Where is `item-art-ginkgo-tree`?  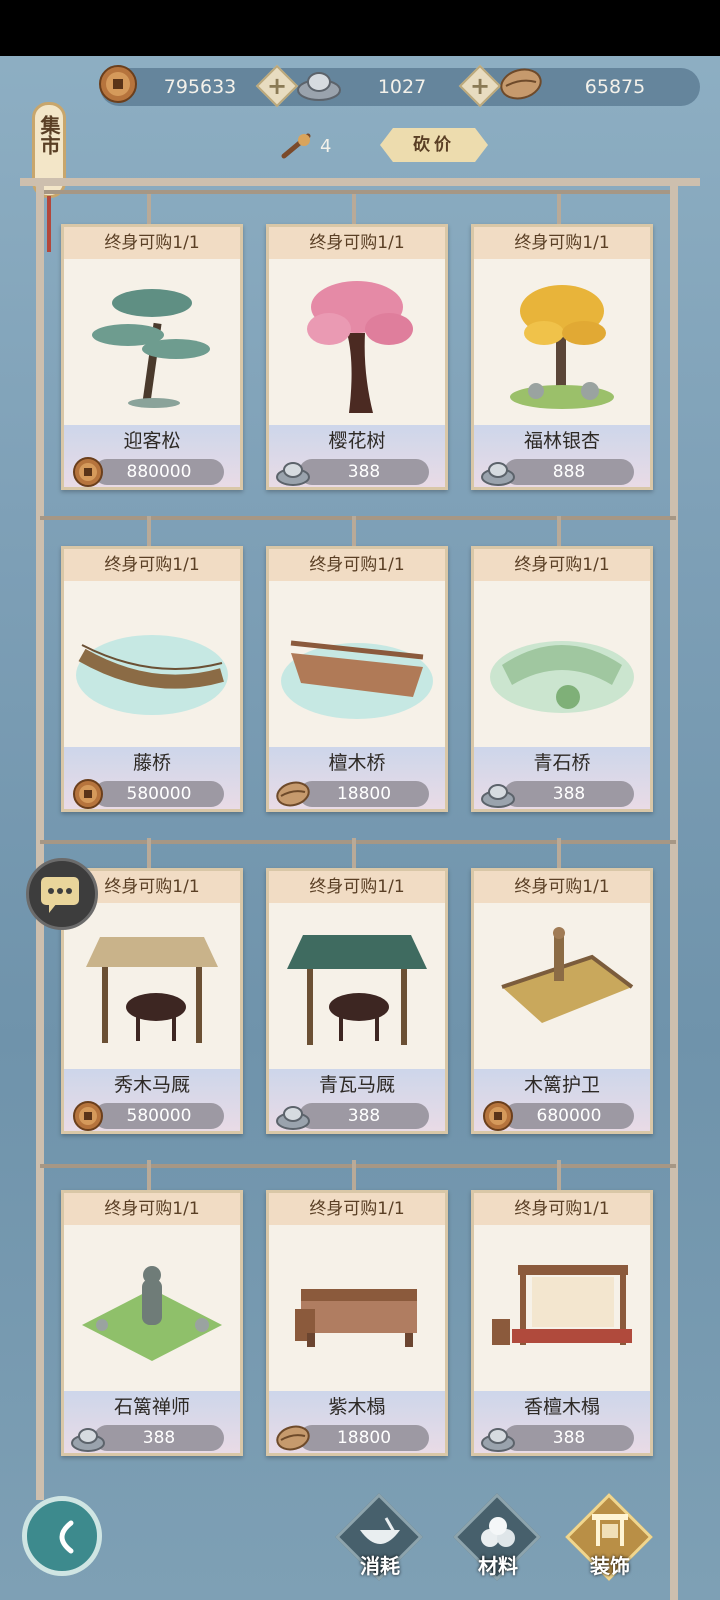 item-art-ginkgo-tree is located at coordinates (562, 341).